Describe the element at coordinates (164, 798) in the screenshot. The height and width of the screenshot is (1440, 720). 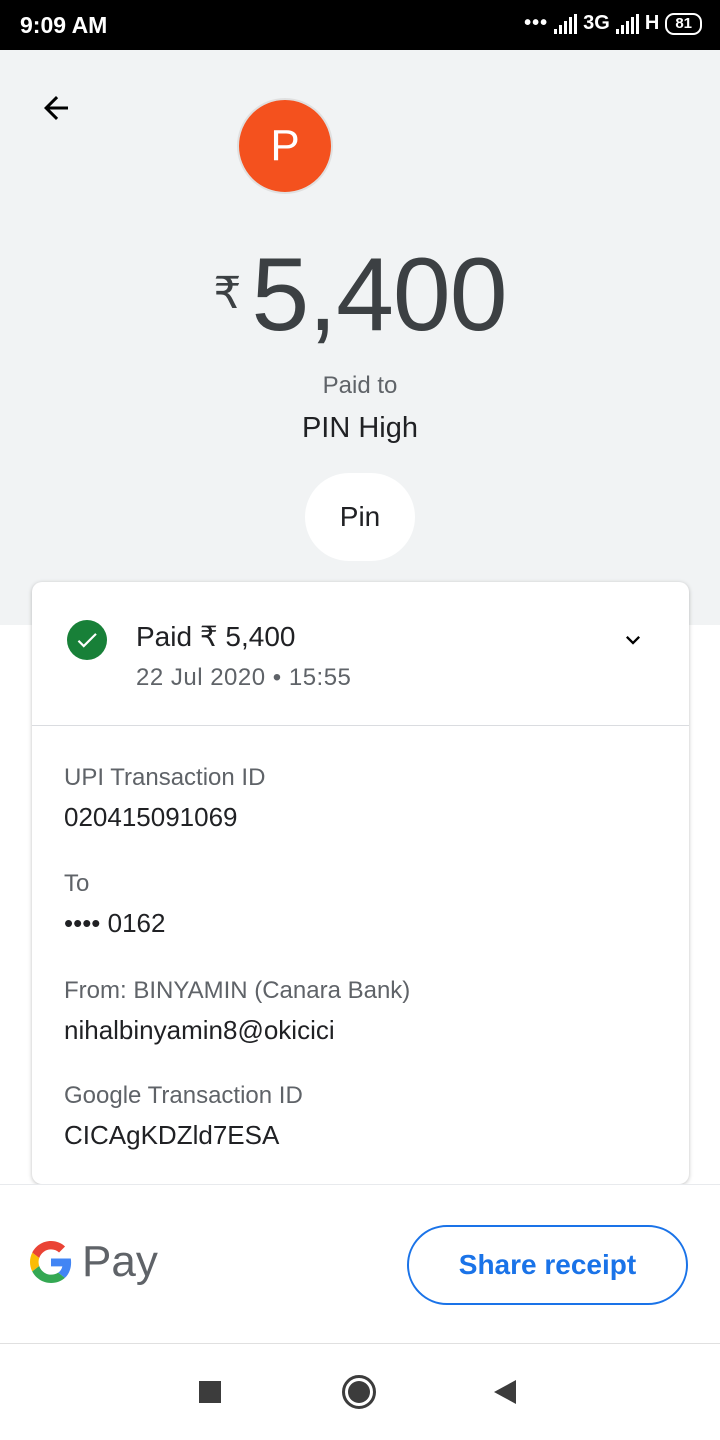
I see `detail-upi-id: UPI Transaction ID 020415091069` at that location.